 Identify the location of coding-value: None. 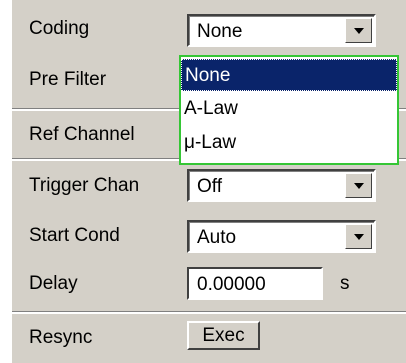
(220, 31).